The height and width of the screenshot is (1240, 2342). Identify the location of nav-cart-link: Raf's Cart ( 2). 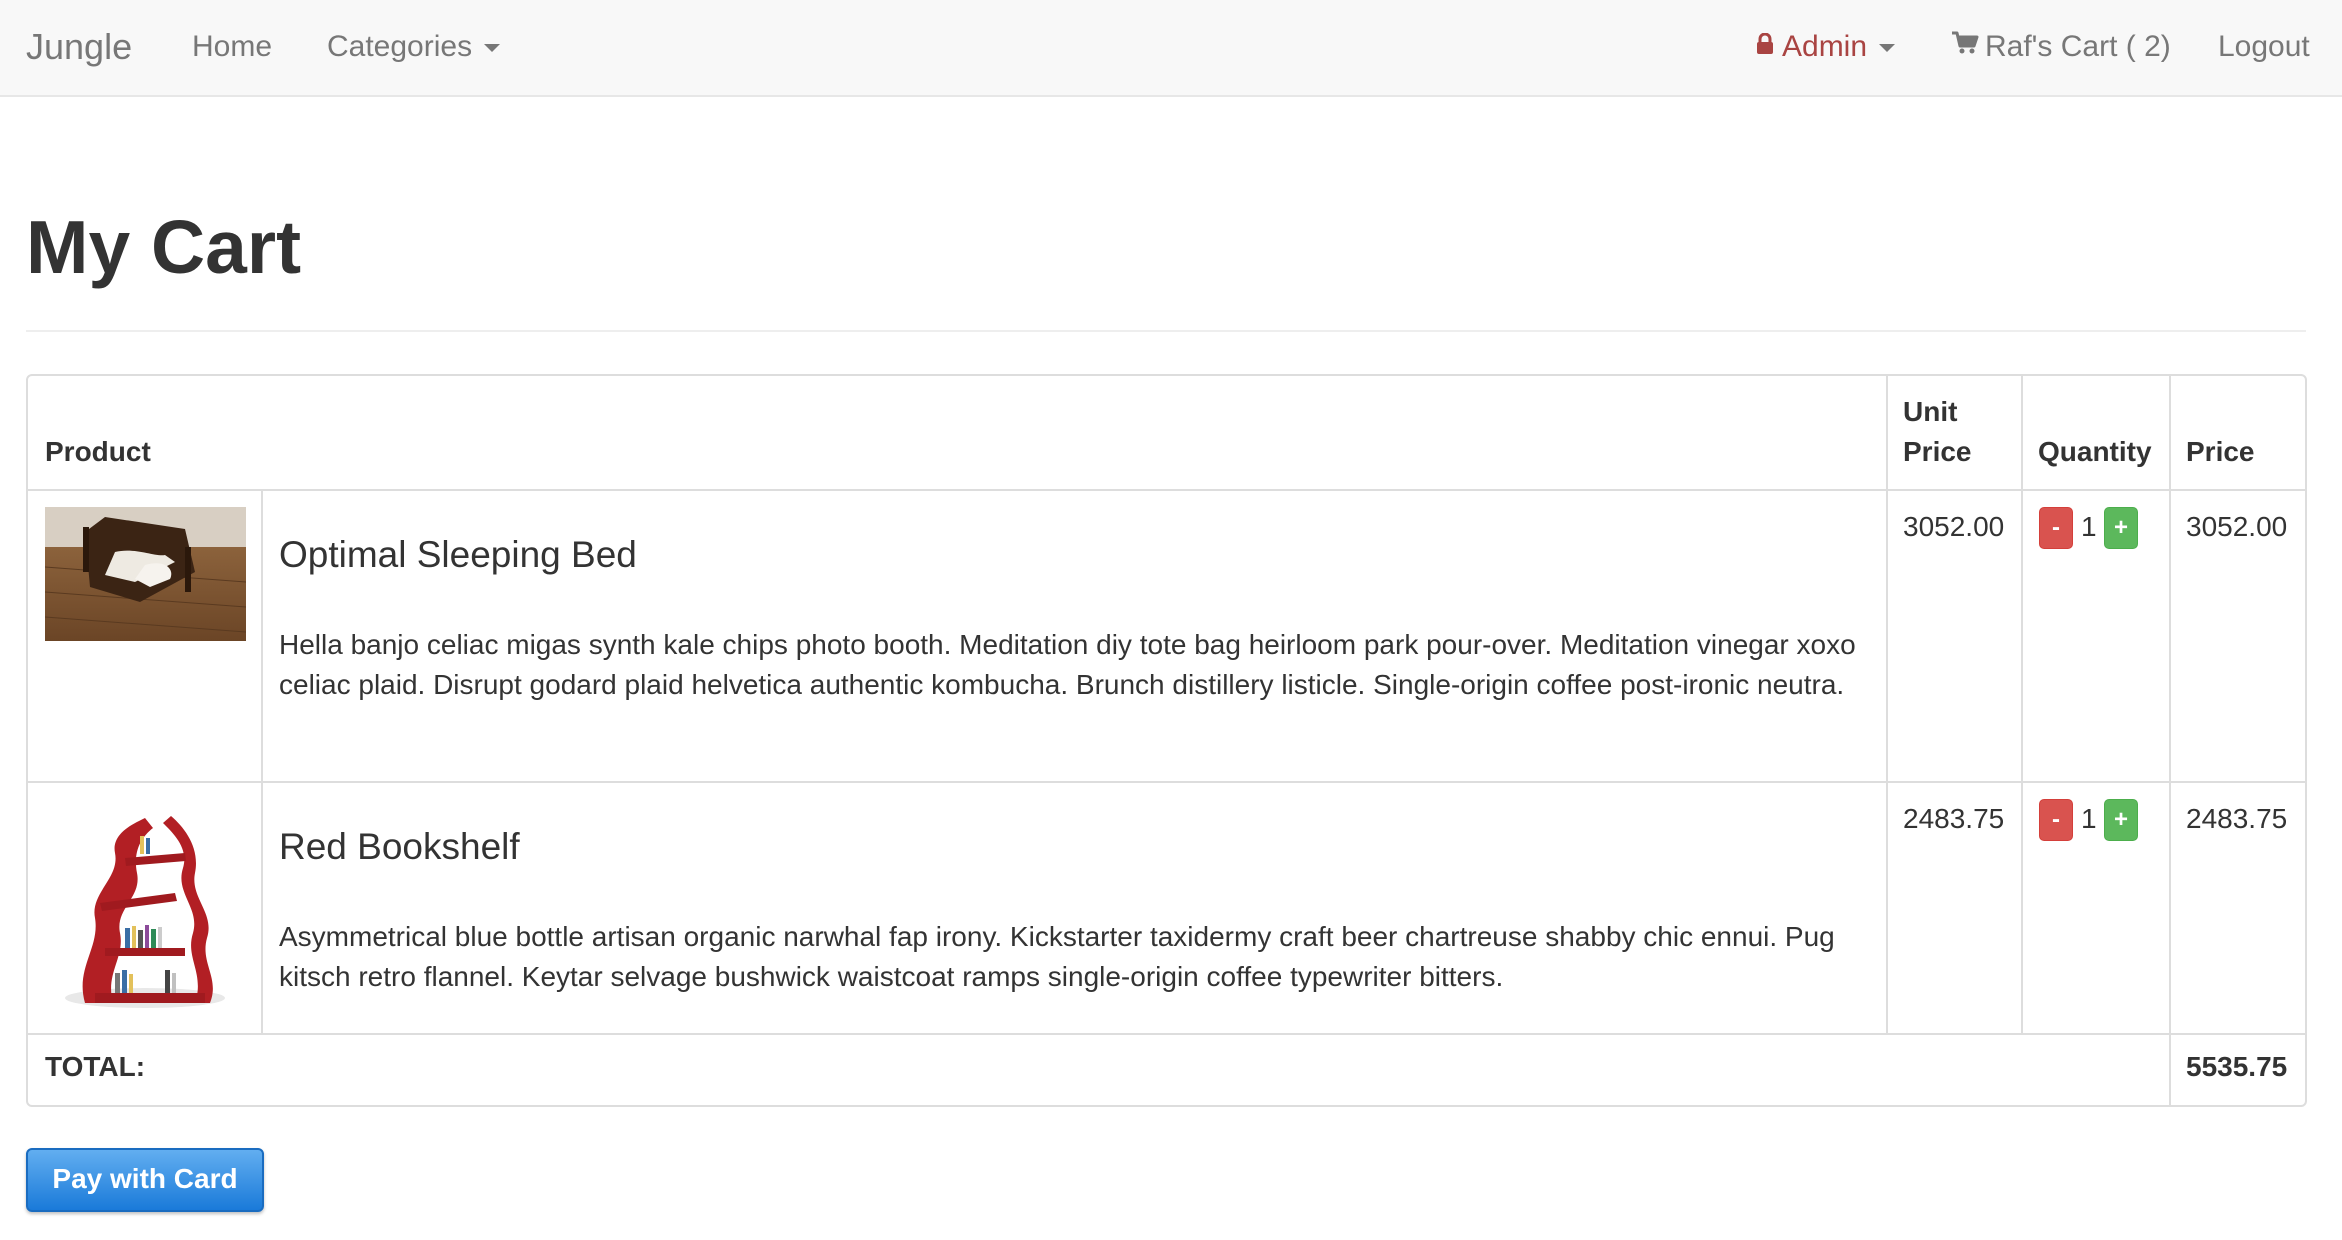
(2061, 47).